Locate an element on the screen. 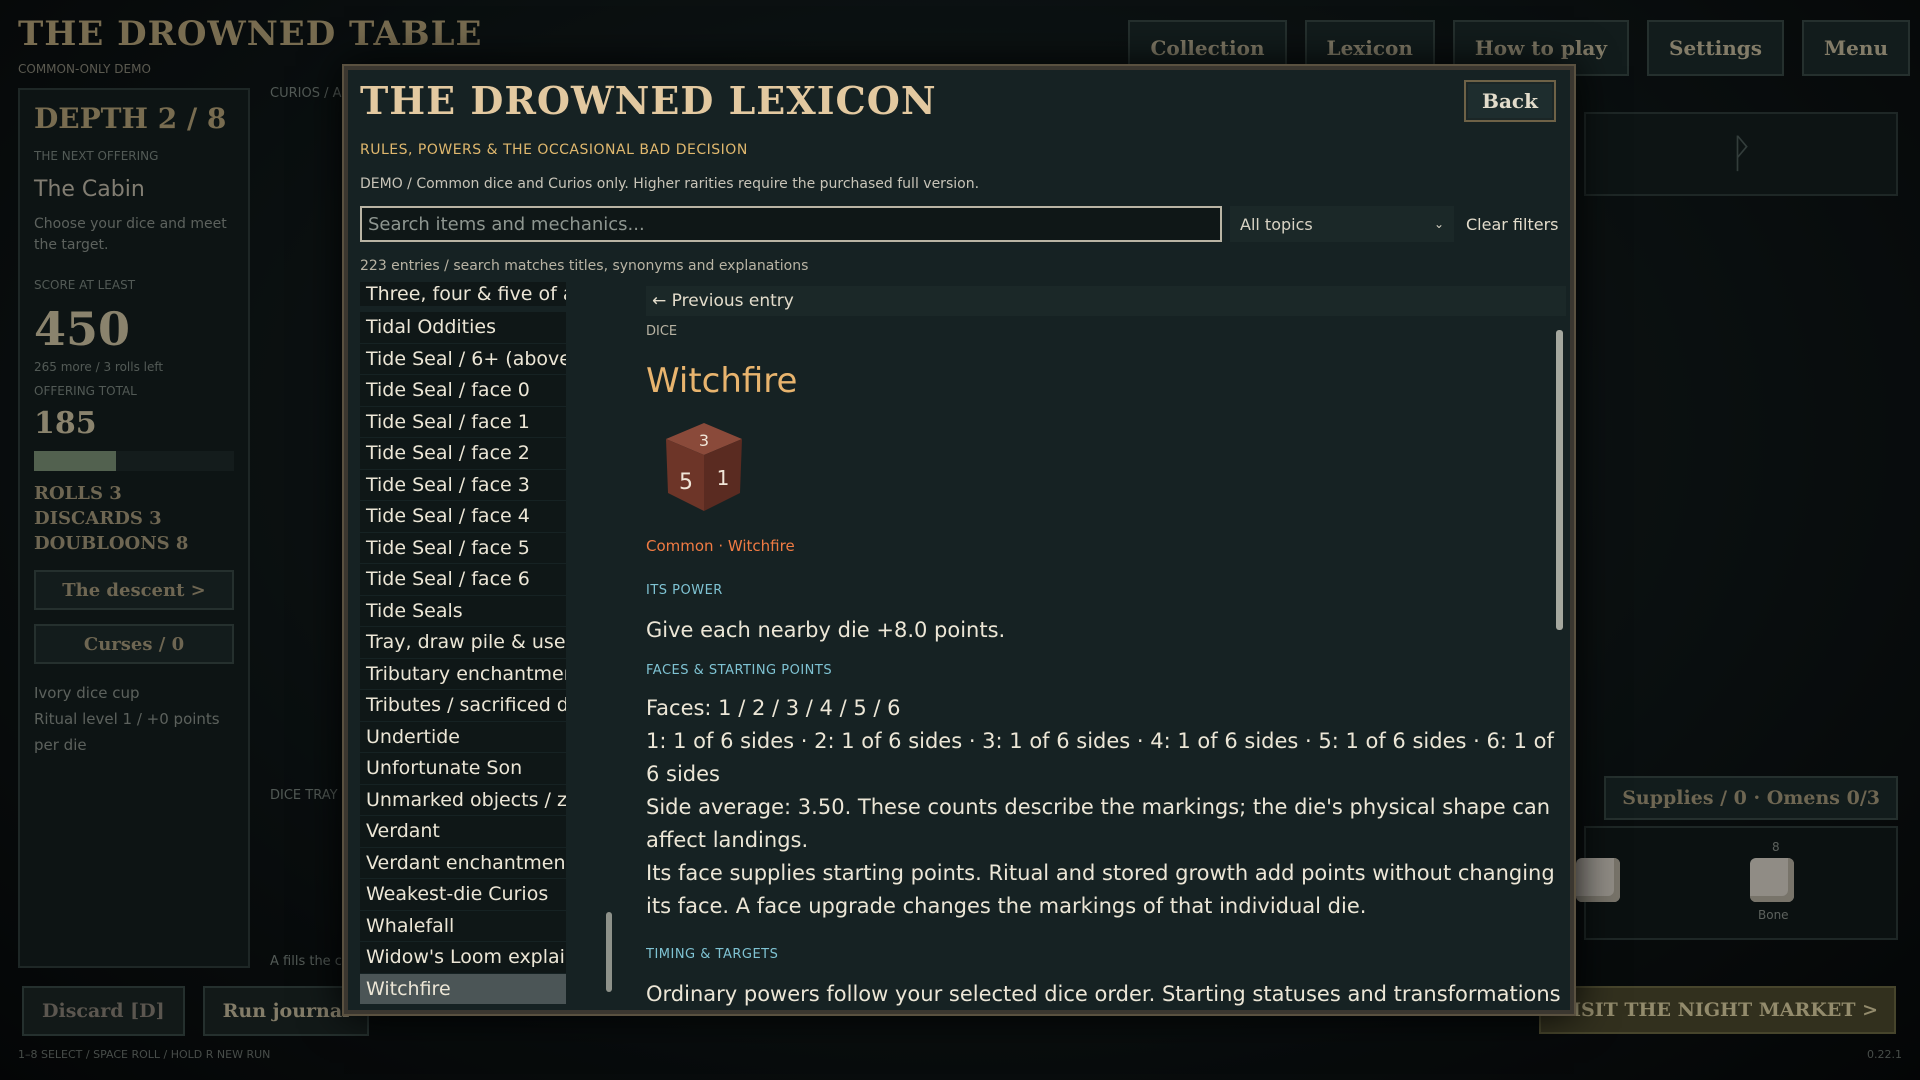  die-left-face: 5 is located at coordinates (686, 482).